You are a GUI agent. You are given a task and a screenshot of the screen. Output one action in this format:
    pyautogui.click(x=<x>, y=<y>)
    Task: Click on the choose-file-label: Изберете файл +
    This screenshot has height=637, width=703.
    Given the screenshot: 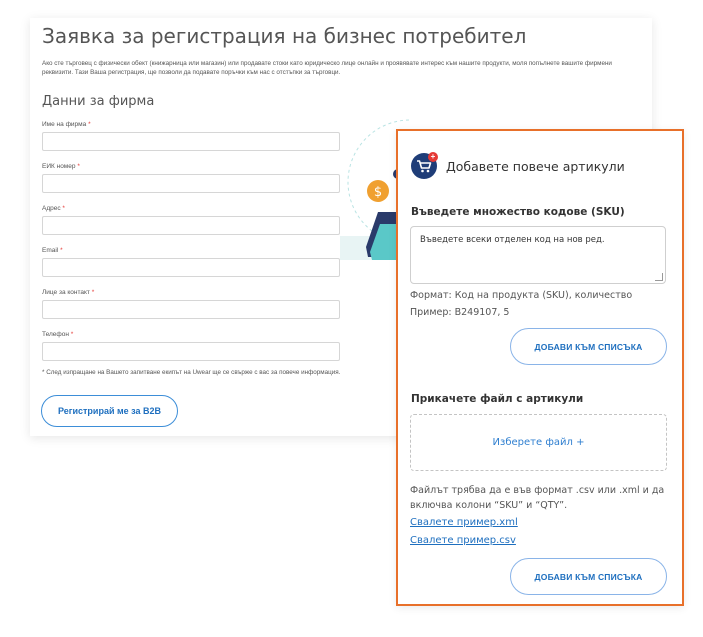 What is the action you would take?
    pyautogui.click(x=538, y=442)
    